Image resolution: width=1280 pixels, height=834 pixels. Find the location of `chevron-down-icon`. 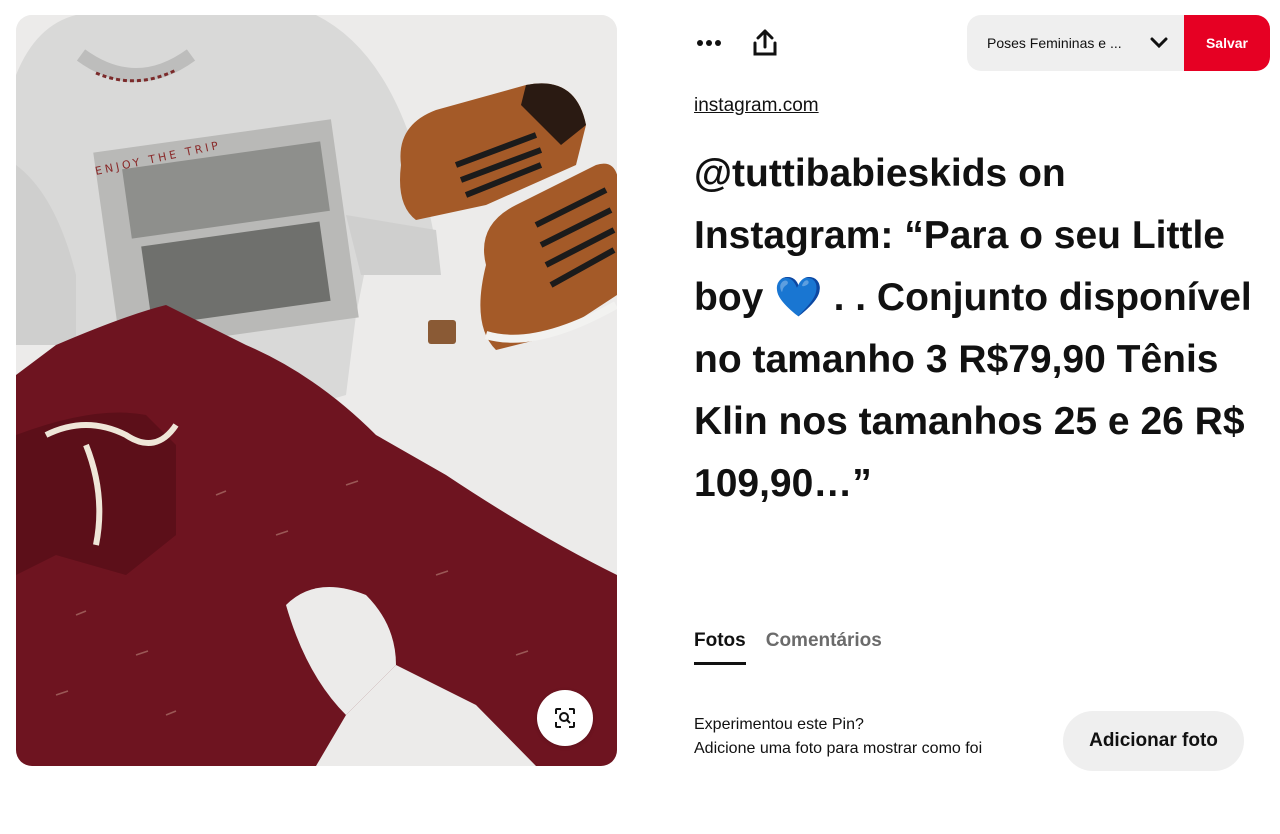

chevron-down-icon is located at coordinates (1159, 43).